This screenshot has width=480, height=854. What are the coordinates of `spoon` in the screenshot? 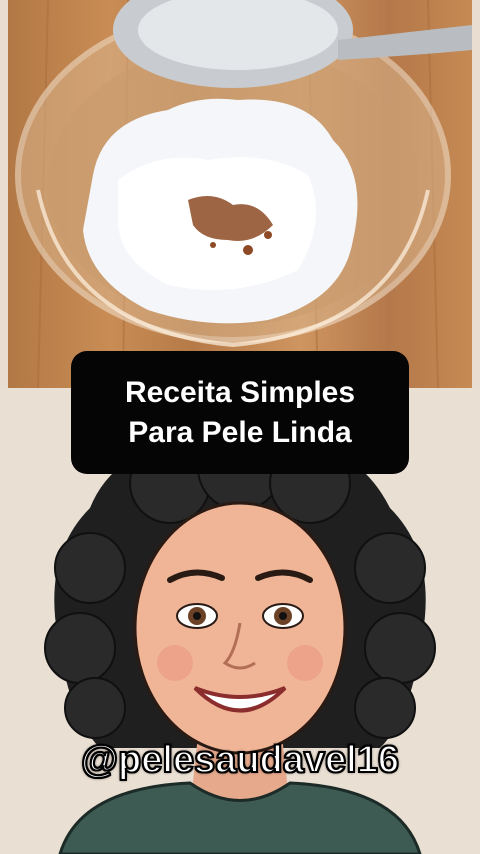 It's located at (292, 44).